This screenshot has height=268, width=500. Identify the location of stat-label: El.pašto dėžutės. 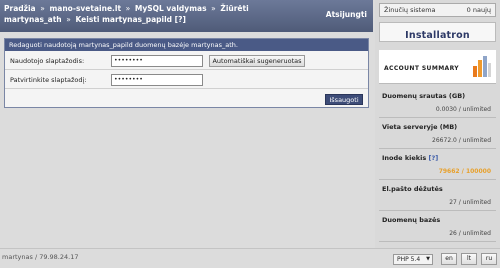
(412, 189).